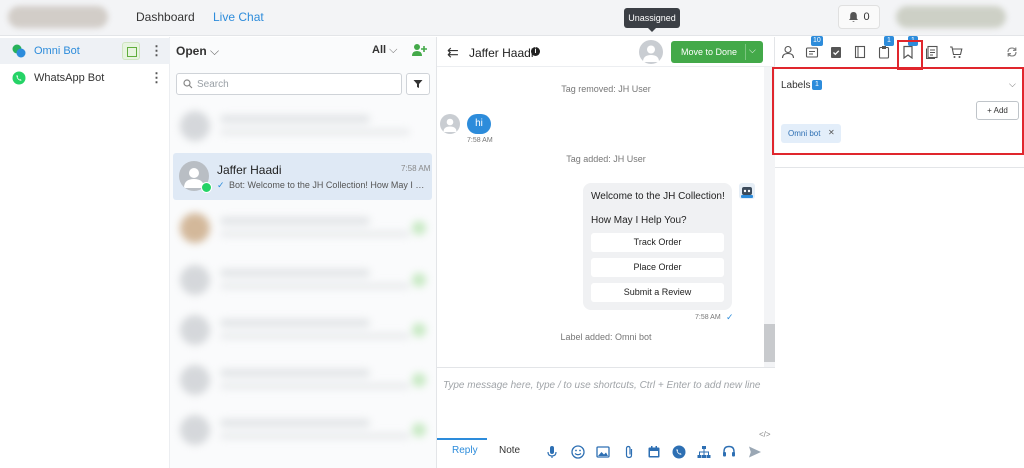  What do you see at coordinates (465, 450) in the screenshot?
I see `tab-reply: Reply` at bounding box center [465, 450].